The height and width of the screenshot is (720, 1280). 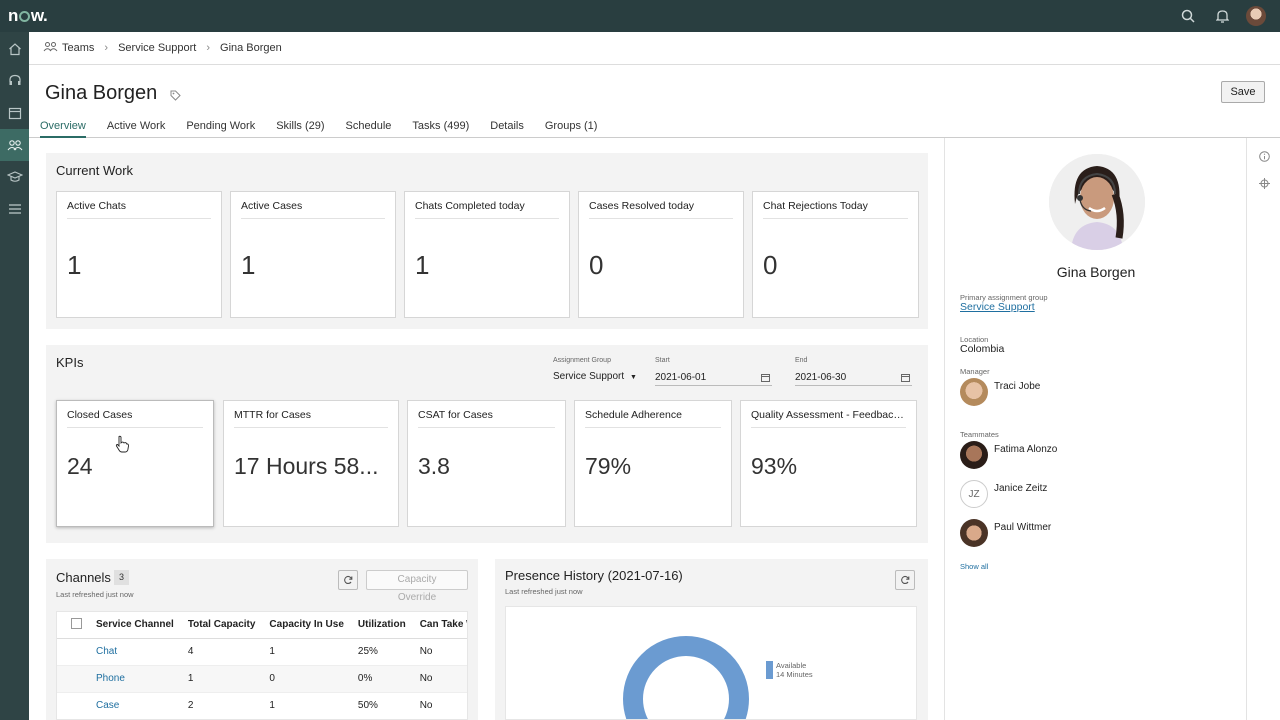 What do you see at coordinates (1008, 455) in the screenshot?
I see `teammate-item: Fatima Alonzo` at bounding box center [1008, 455].